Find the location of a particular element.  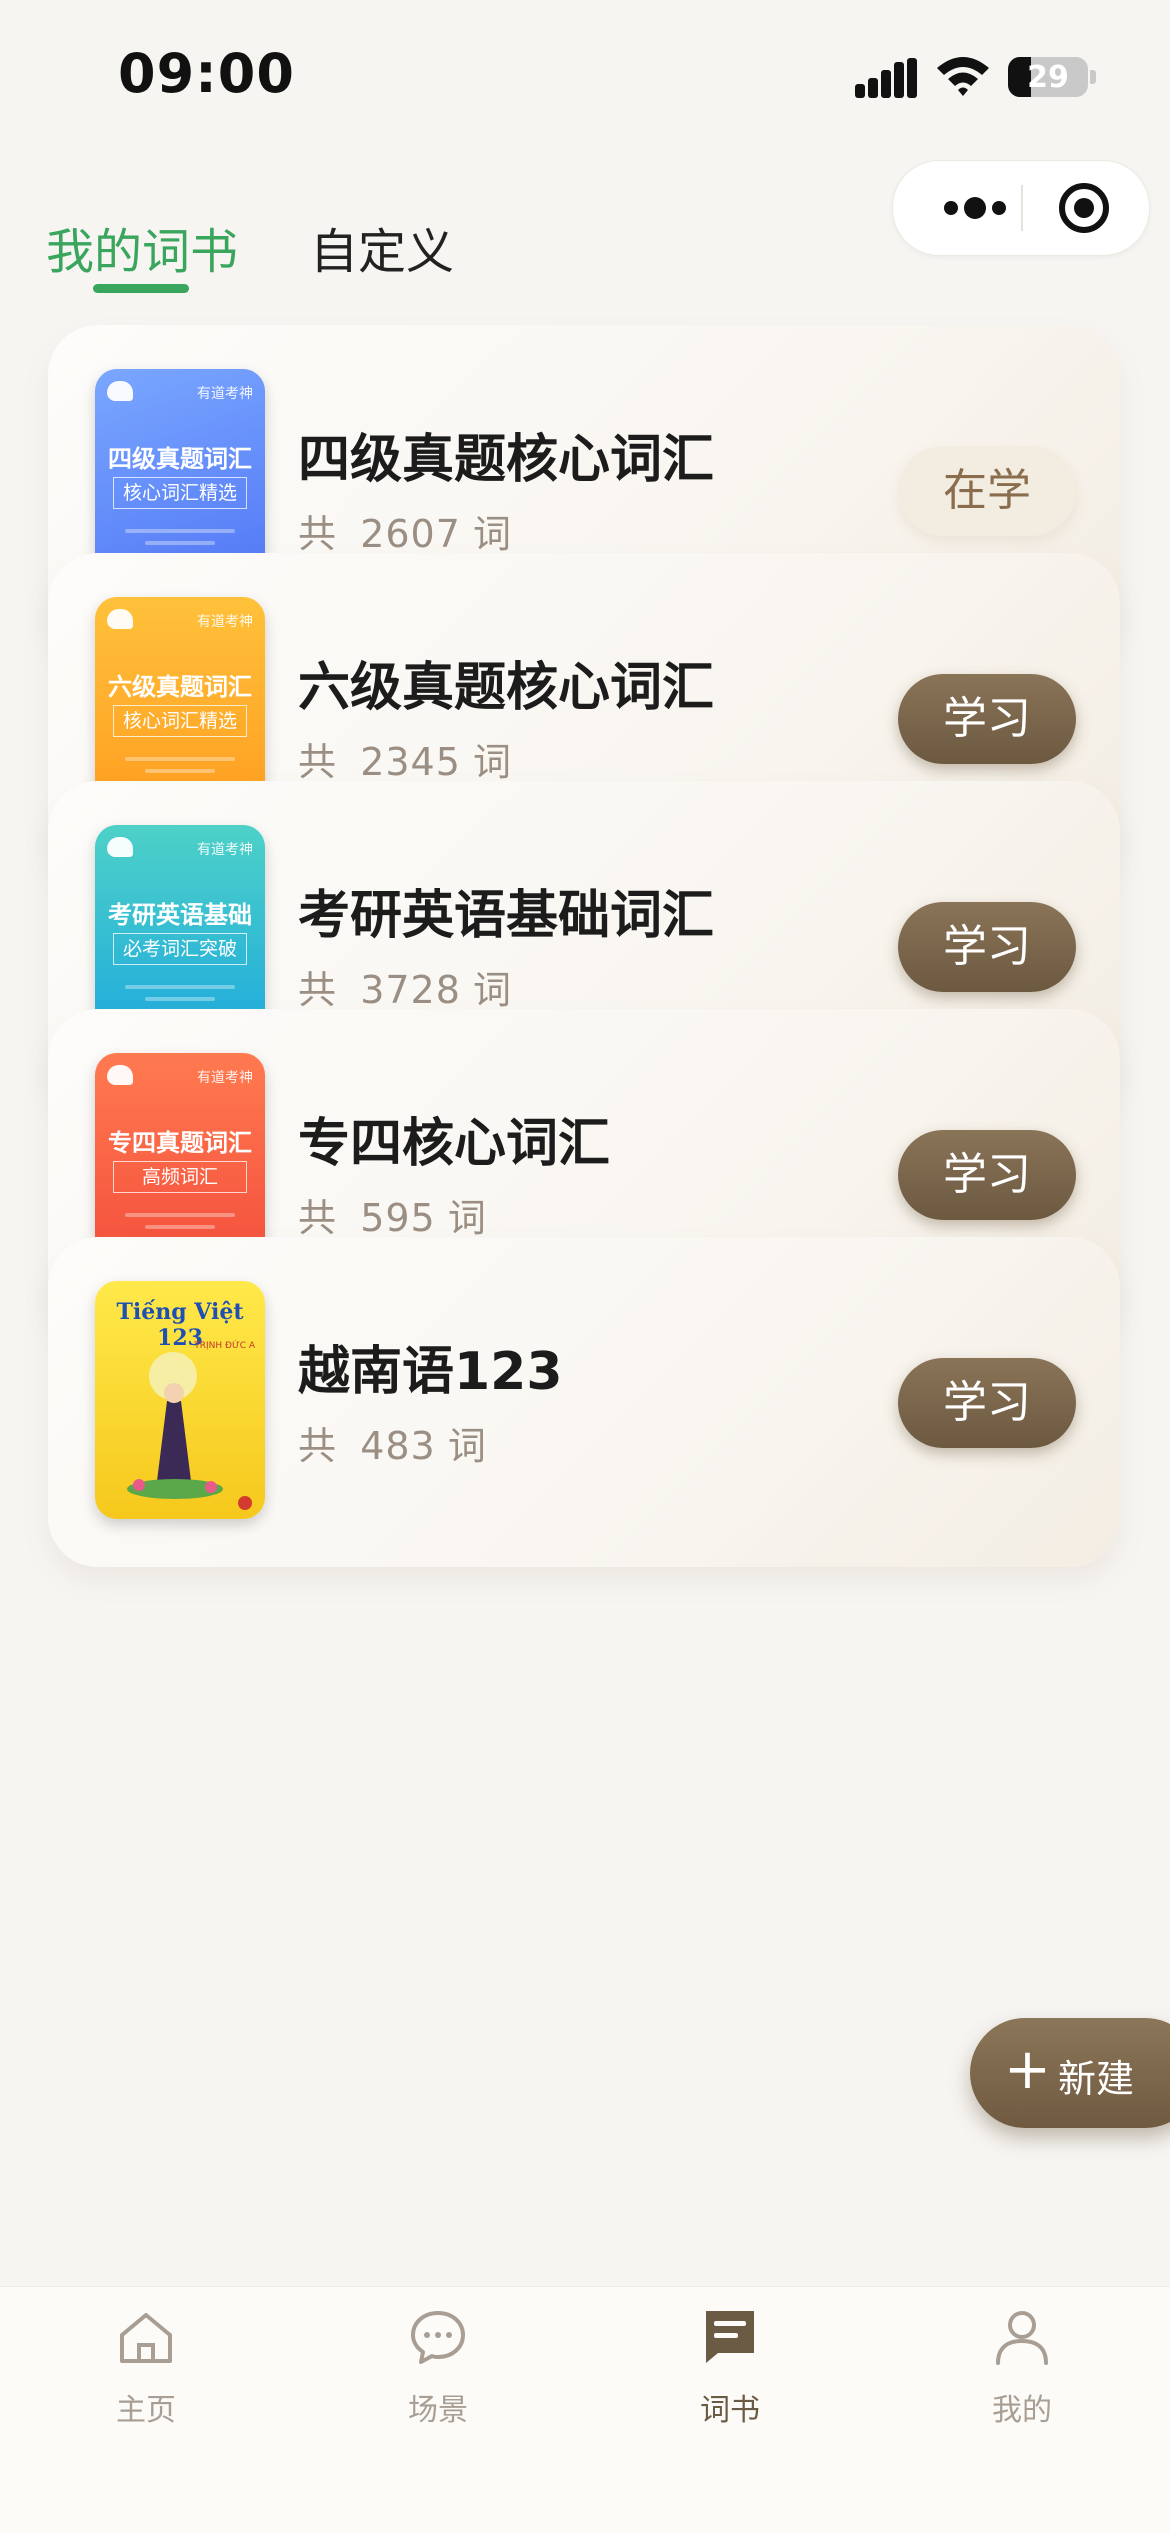

book-word-count: 共 2607 词 is located at coordinates (405, 534).